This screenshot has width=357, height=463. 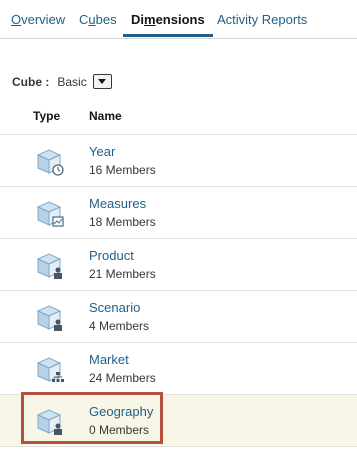 What do you see at coordinates (114, 307) in the screenshot?
I see `dimension-name-link: Scenario` at bounding box center [114, 307].